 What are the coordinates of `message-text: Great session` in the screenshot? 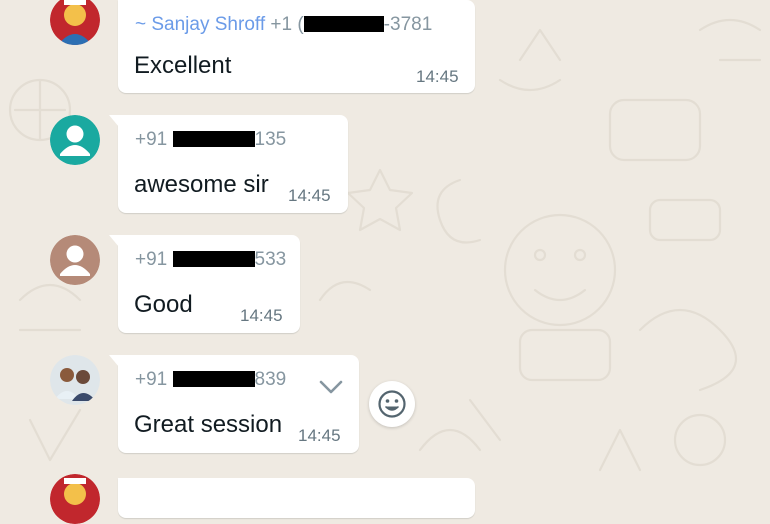 It's located at (208, 424).